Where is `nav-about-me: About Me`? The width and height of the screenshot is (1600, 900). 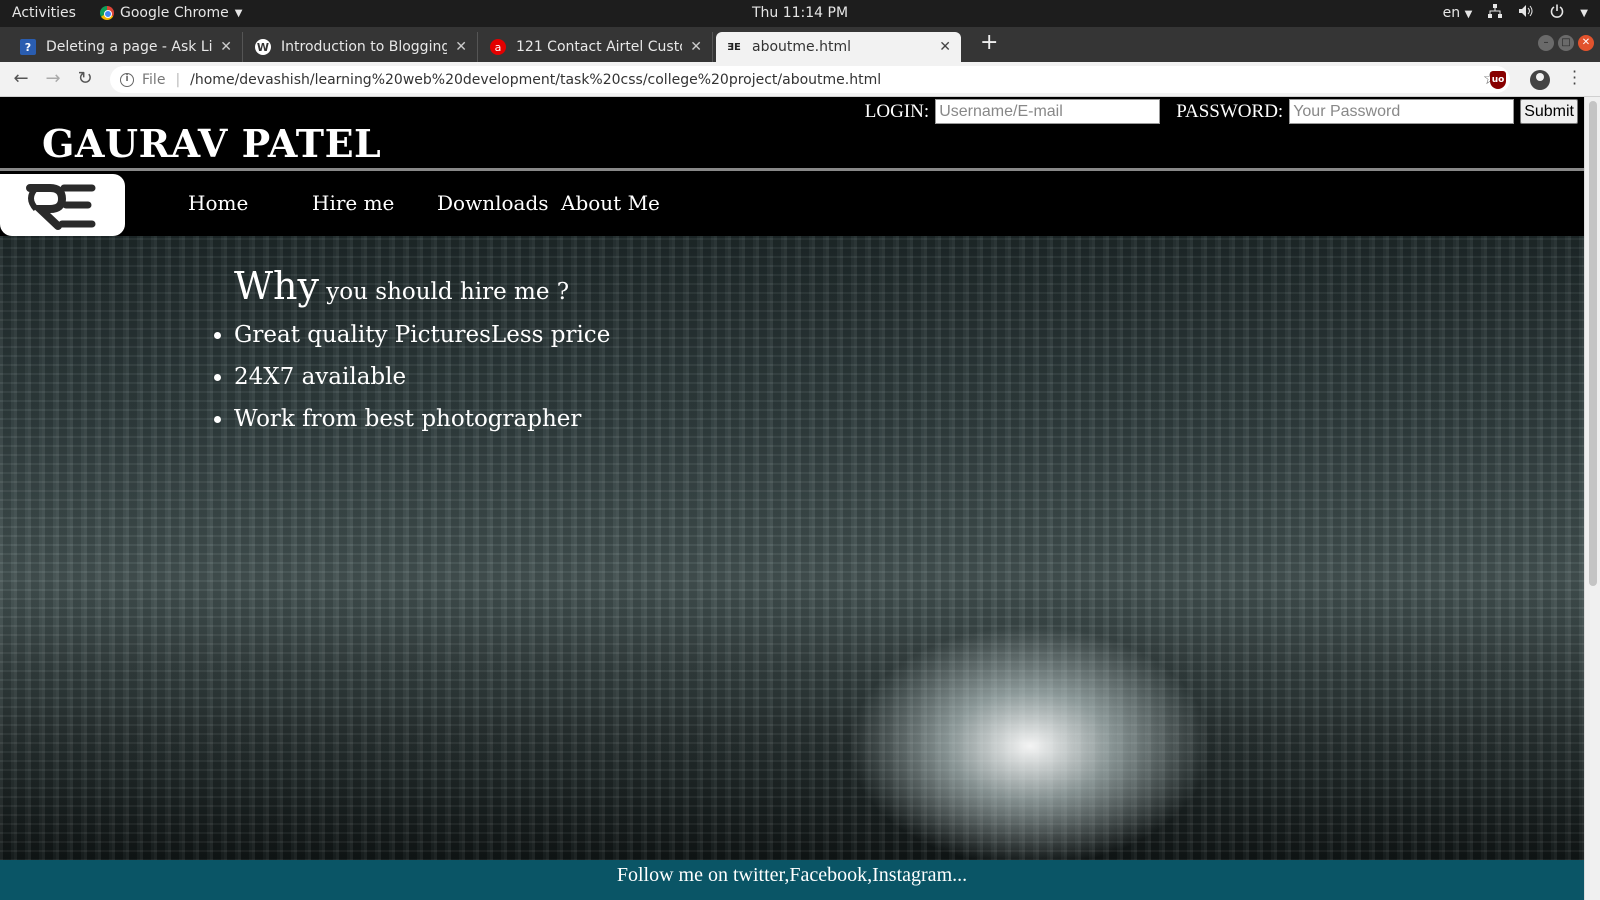
nav-about-me: About Me is located at coordinates (610, 203).